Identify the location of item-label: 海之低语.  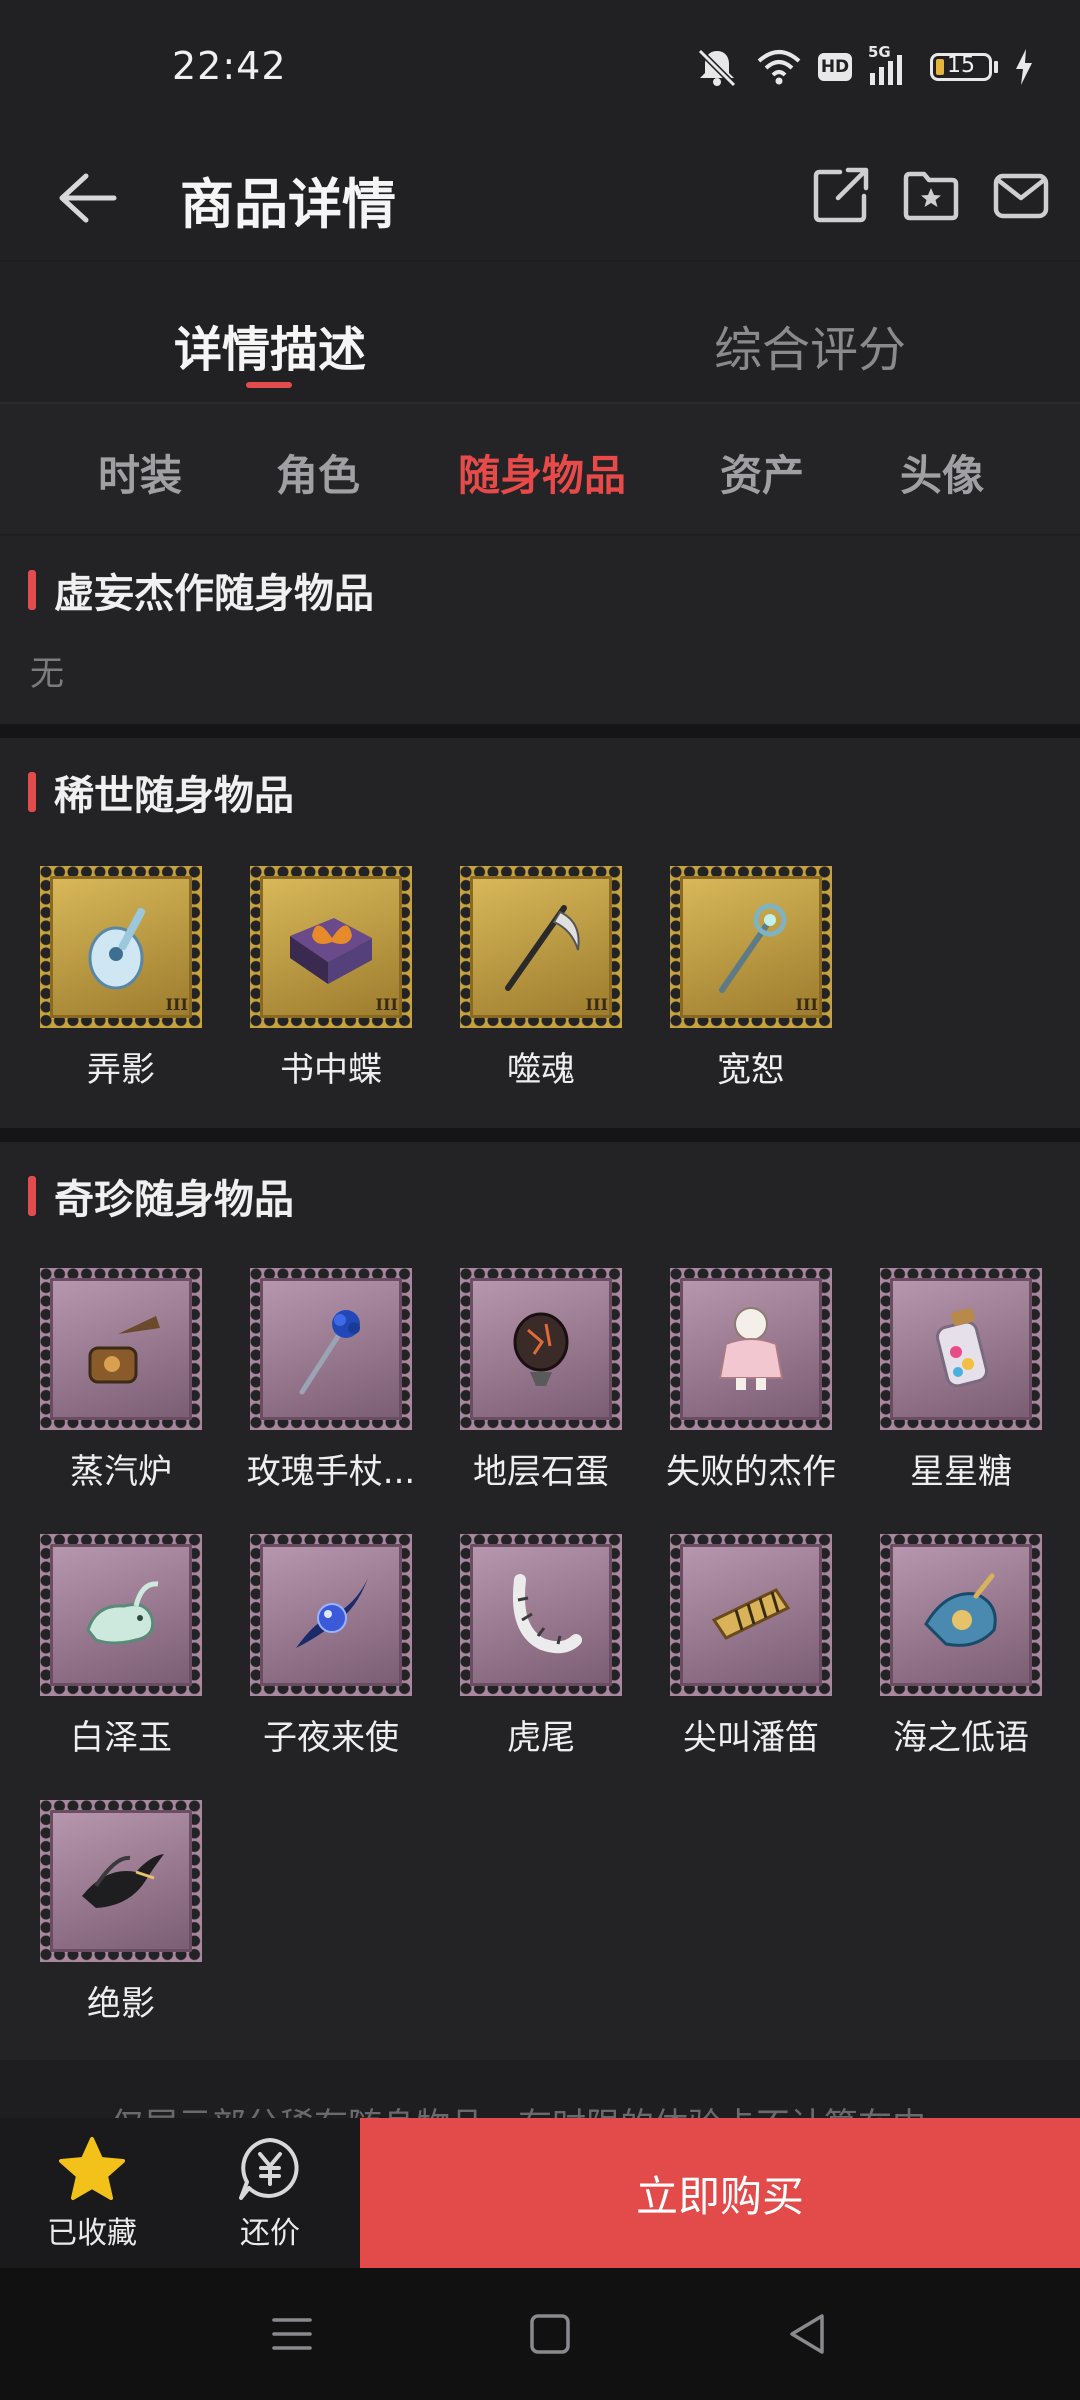
(961, 1738).